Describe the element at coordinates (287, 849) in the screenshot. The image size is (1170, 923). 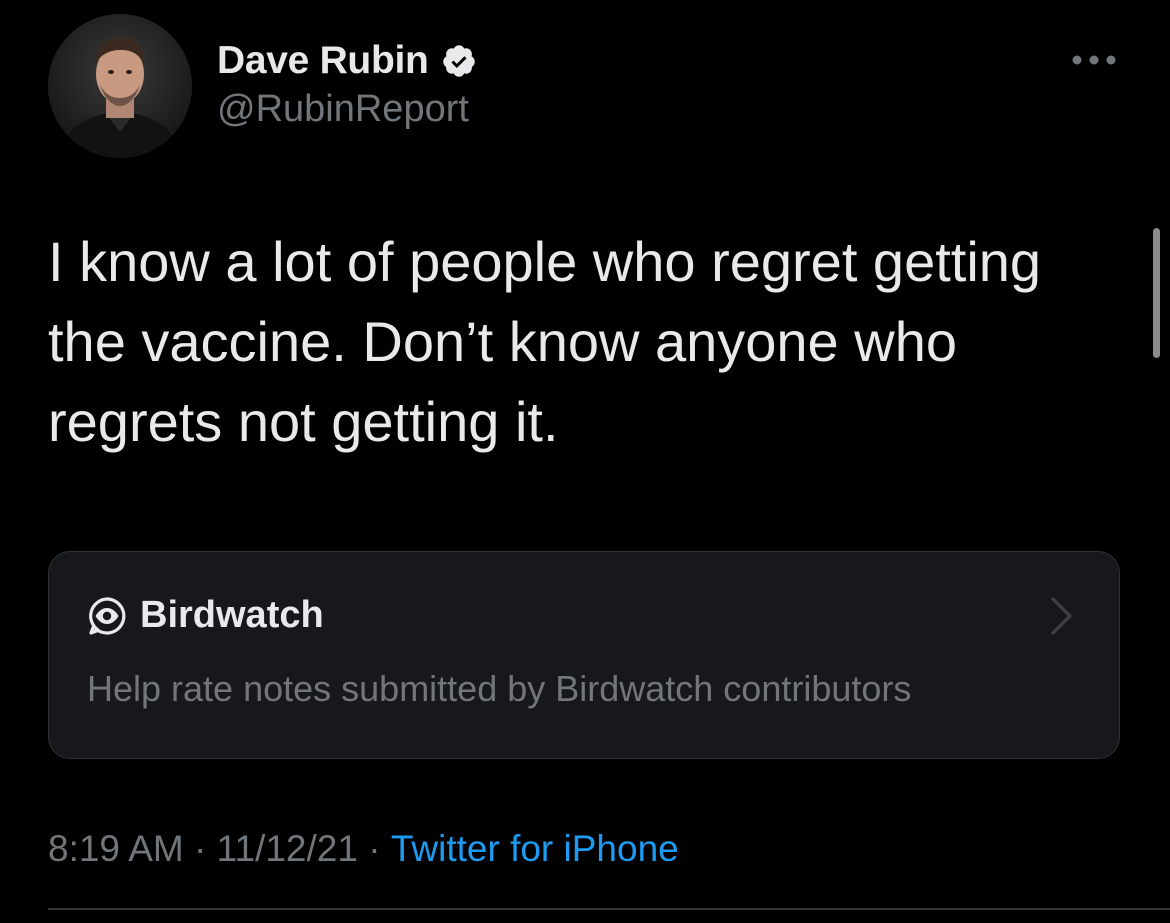
I see `tweet-date: 11/12/21` at that location.